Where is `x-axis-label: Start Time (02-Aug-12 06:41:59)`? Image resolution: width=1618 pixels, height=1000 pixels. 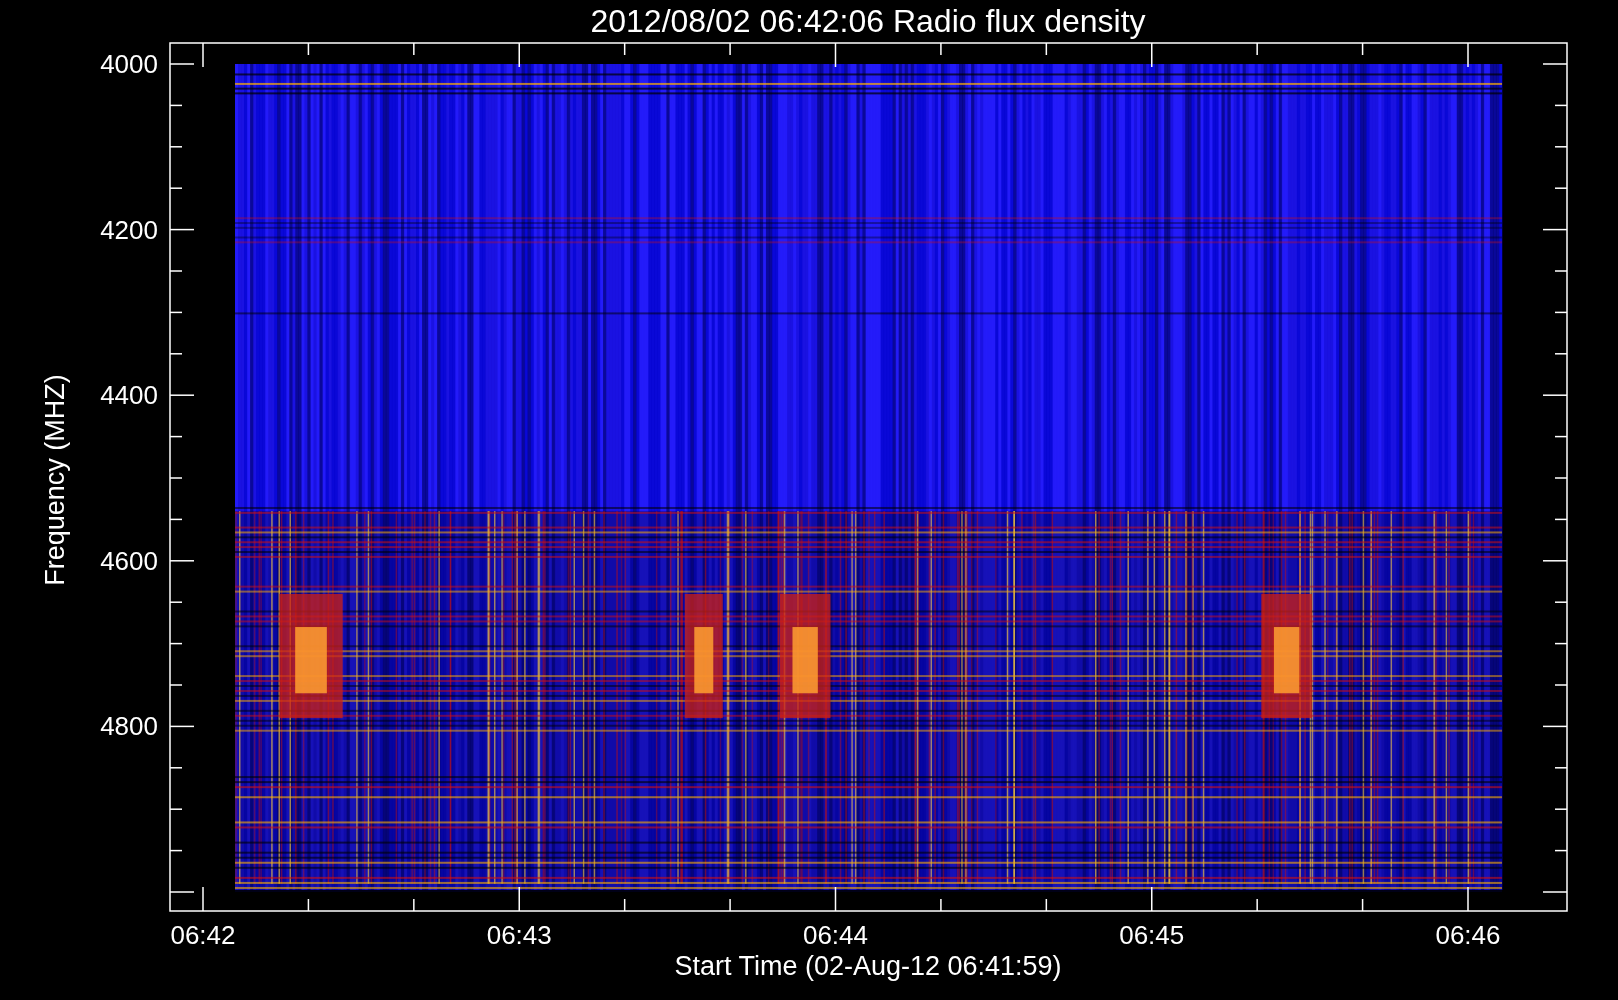
x-axis-label: Start Time (02-Aug-12 06:41:59) is located at coordinates (868, 966).